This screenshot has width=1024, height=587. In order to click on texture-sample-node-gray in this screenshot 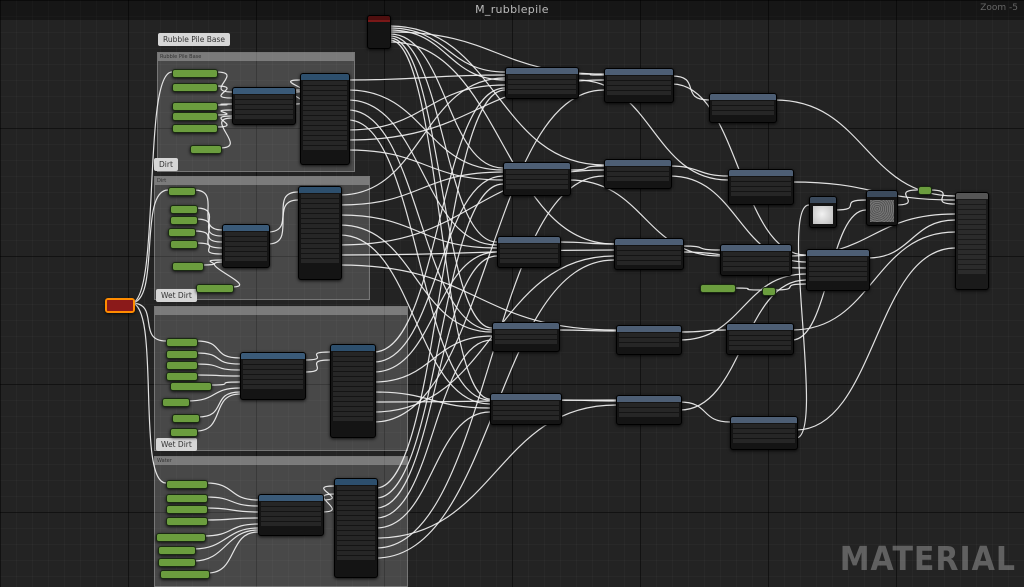, I will do `click(882, 208)`.